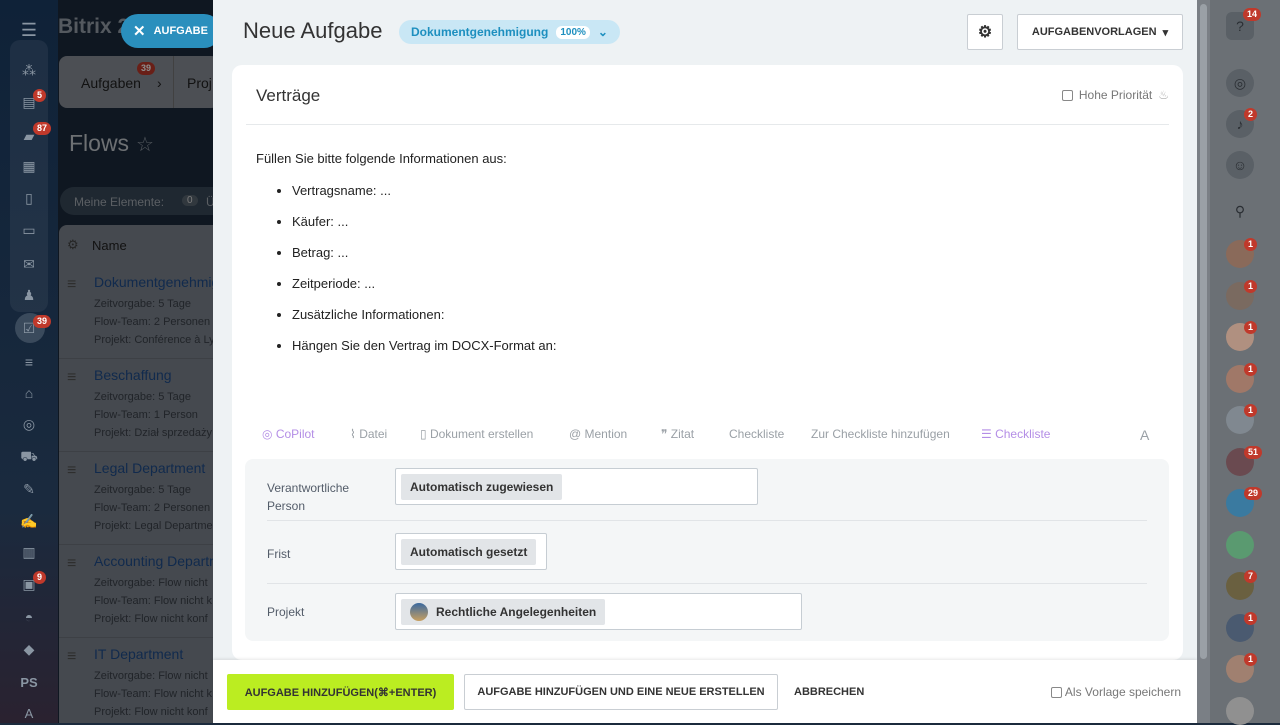  I want to click on avatar-badge: 29, so click(1253, 493).